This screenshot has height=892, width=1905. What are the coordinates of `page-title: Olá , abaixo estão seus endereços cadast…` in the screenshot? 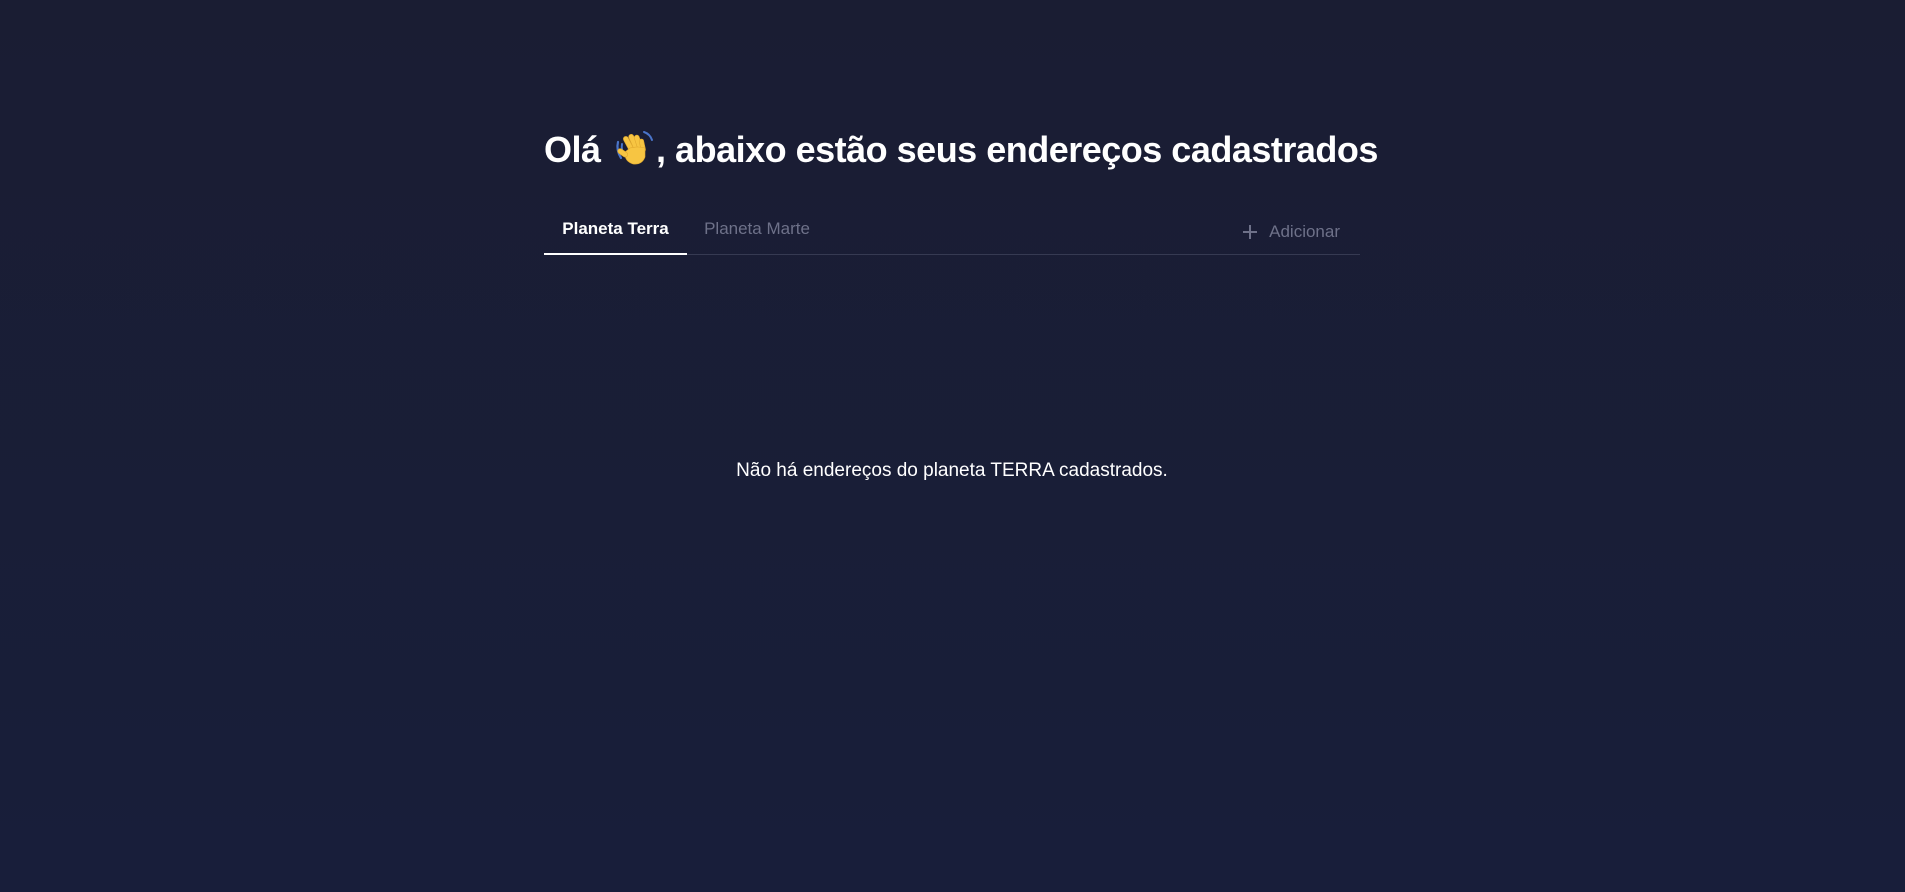 It's located at (961, 153).